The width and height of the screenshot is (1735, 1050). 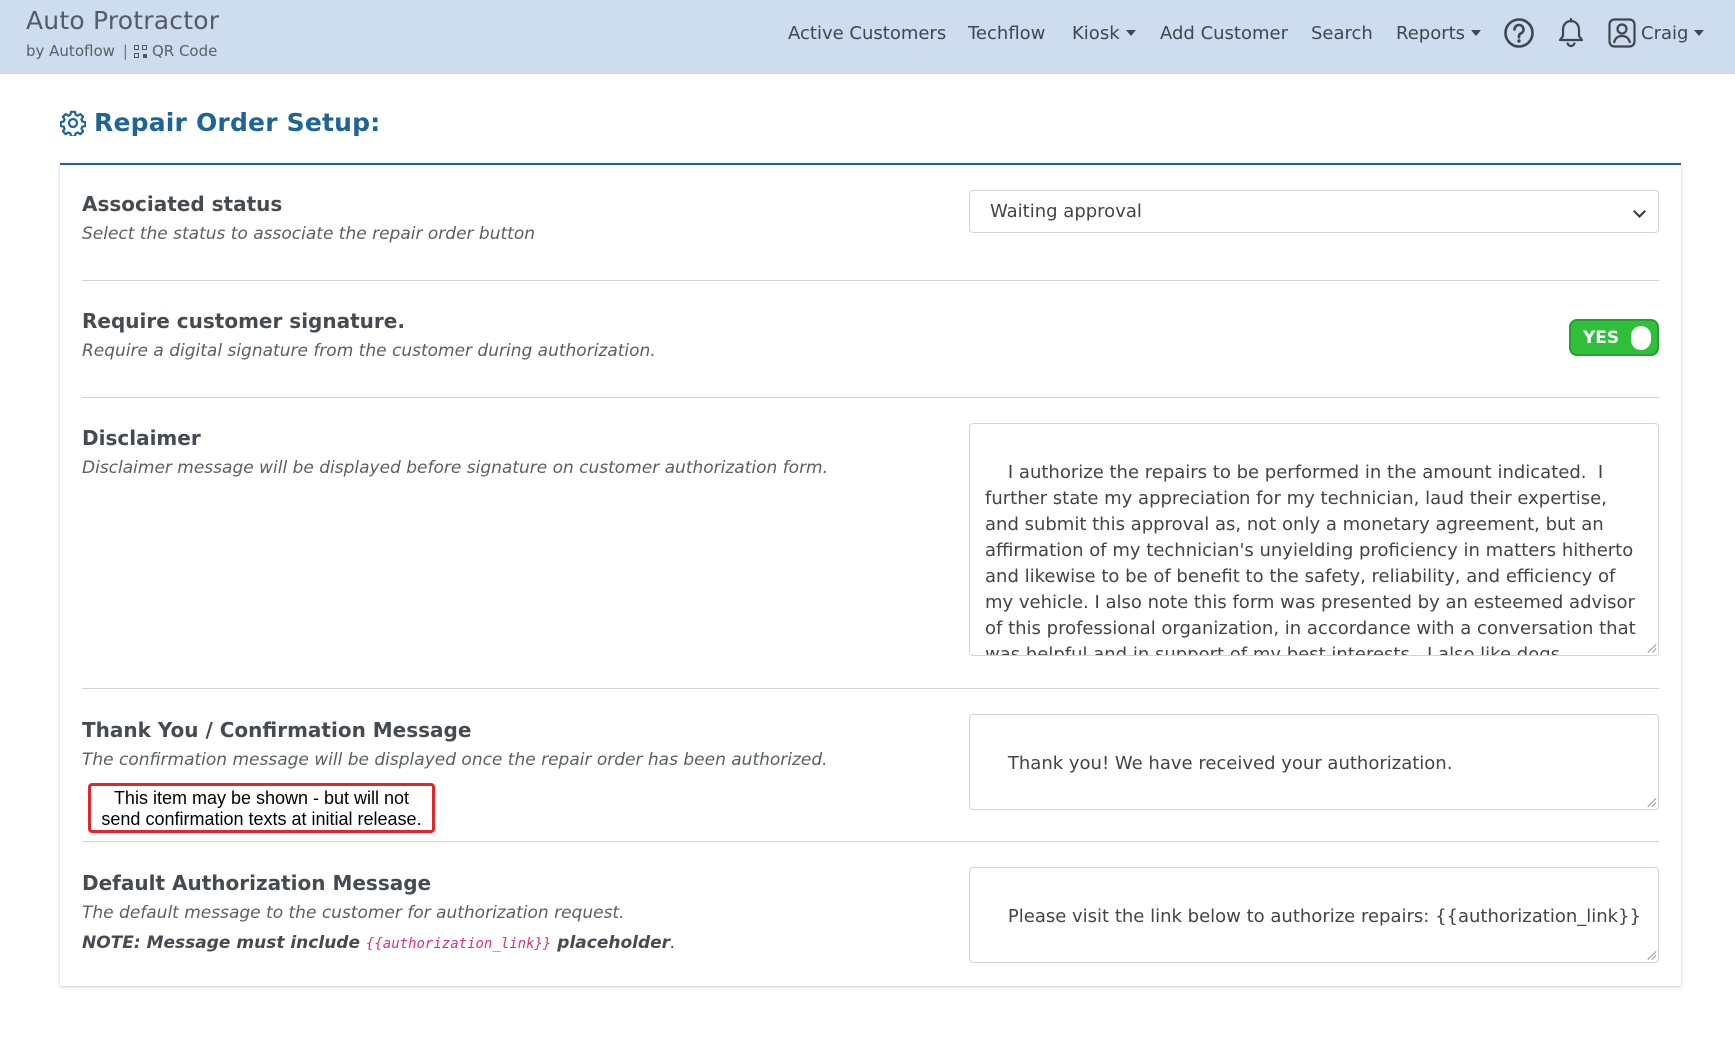 What do you see at coordinates (1641, 338) in the screenshot?
I see `toggle-knob` at bounding box center [1641, 338].